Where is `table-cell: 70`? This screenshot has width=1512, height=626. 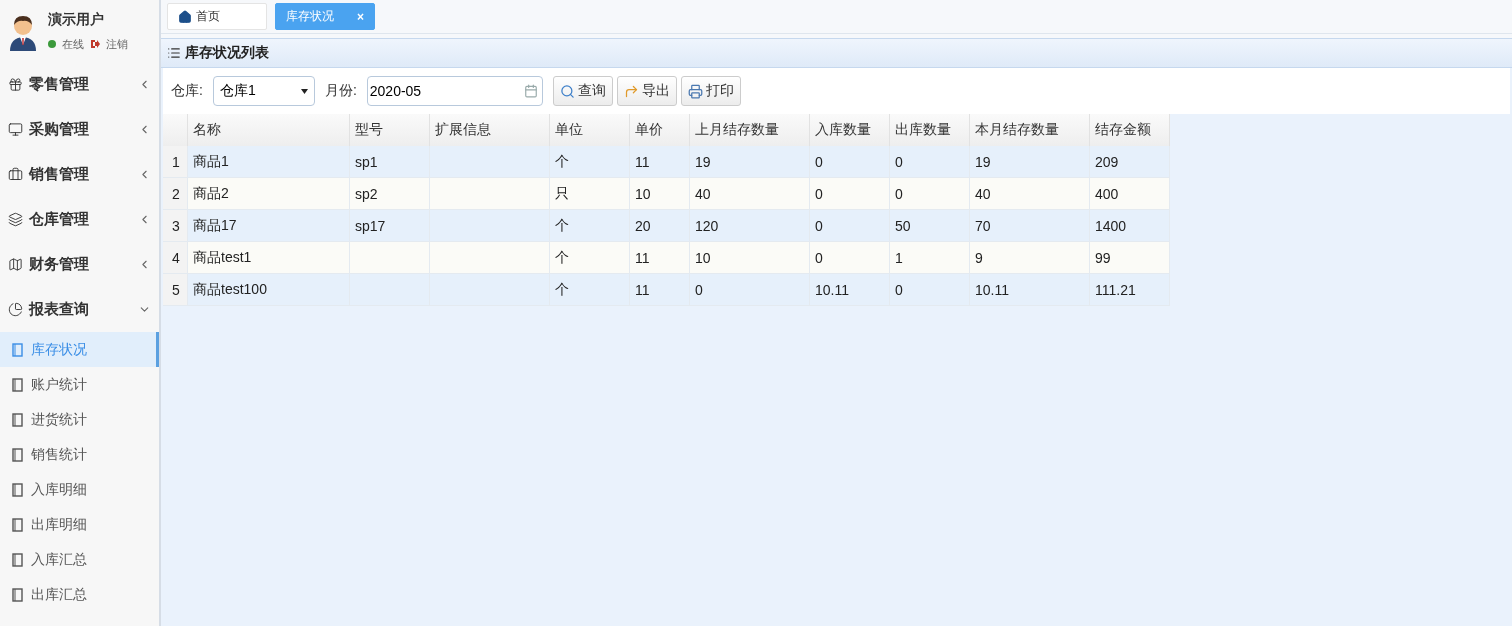
table-cell: 70 is located at coordinates (1030, 226).